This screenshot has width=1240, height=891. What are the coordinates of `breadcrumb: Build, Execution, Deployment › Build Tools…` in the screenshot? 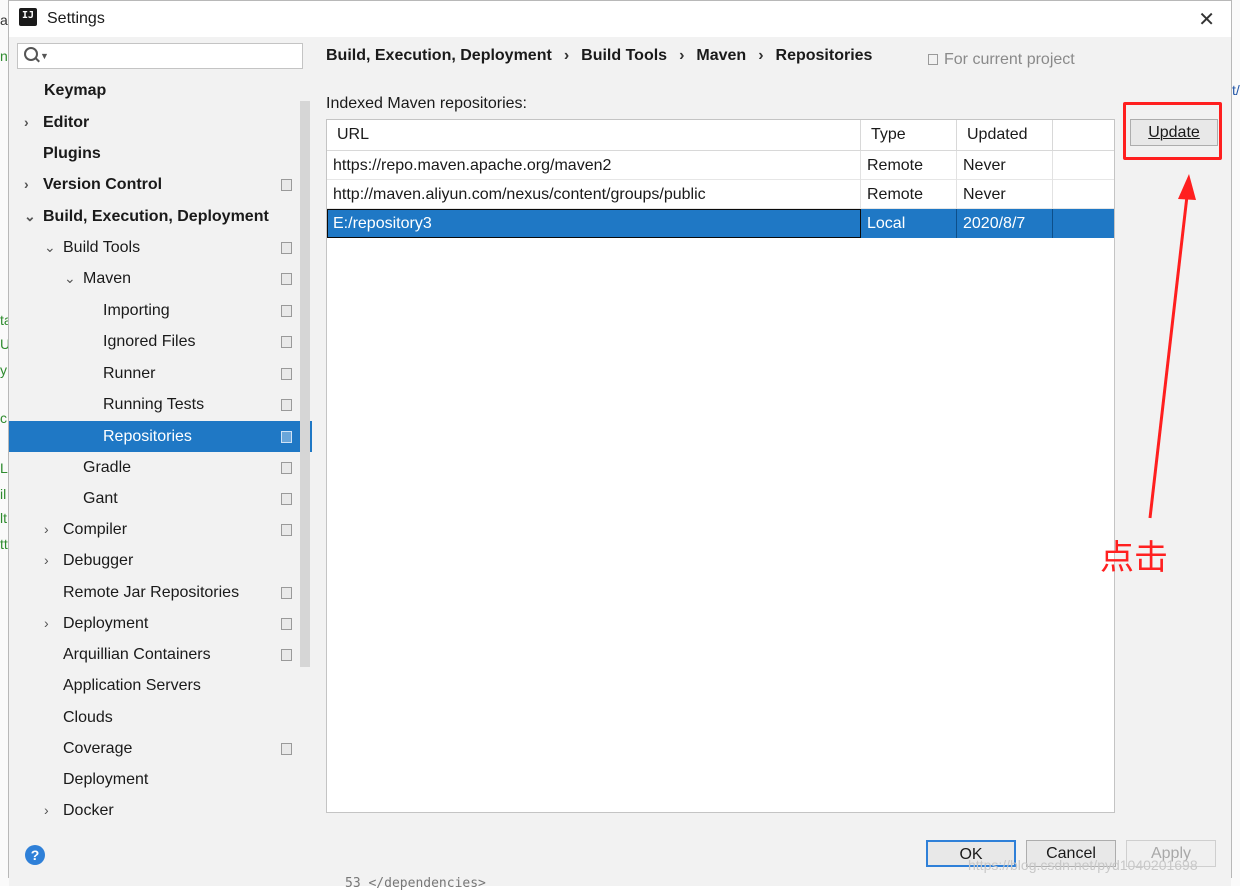 It's located at (599, 56).